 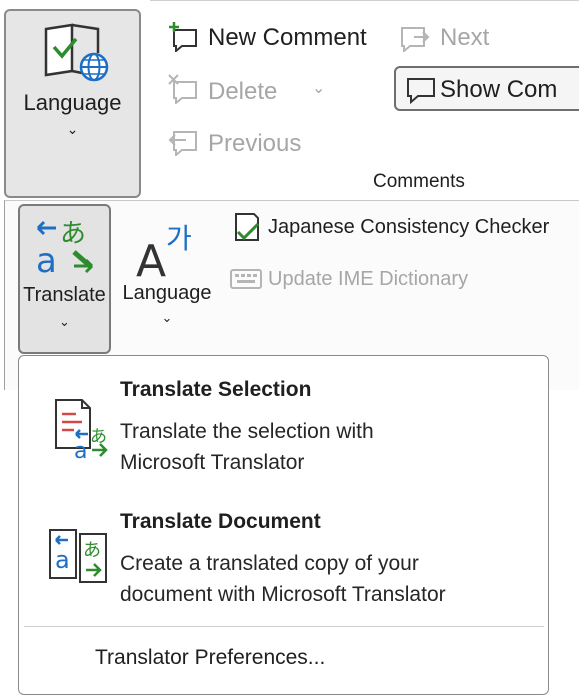 What do you see at coordinates (255, 143) in the screenshot?
I see `previous-comment-label: Previous` at bounding box center [255, 143].